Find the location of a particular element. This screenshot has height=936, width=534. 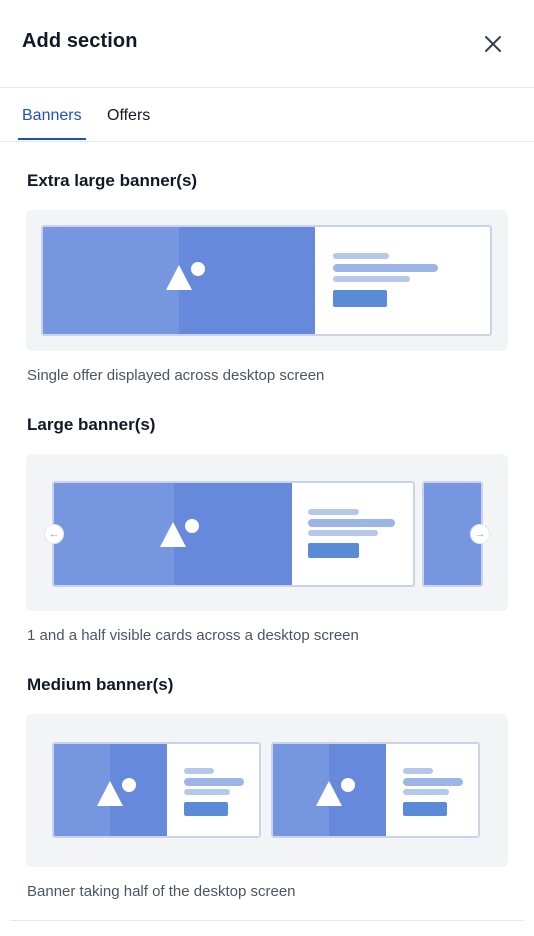

close-icon is located at coordinates (493, 44).